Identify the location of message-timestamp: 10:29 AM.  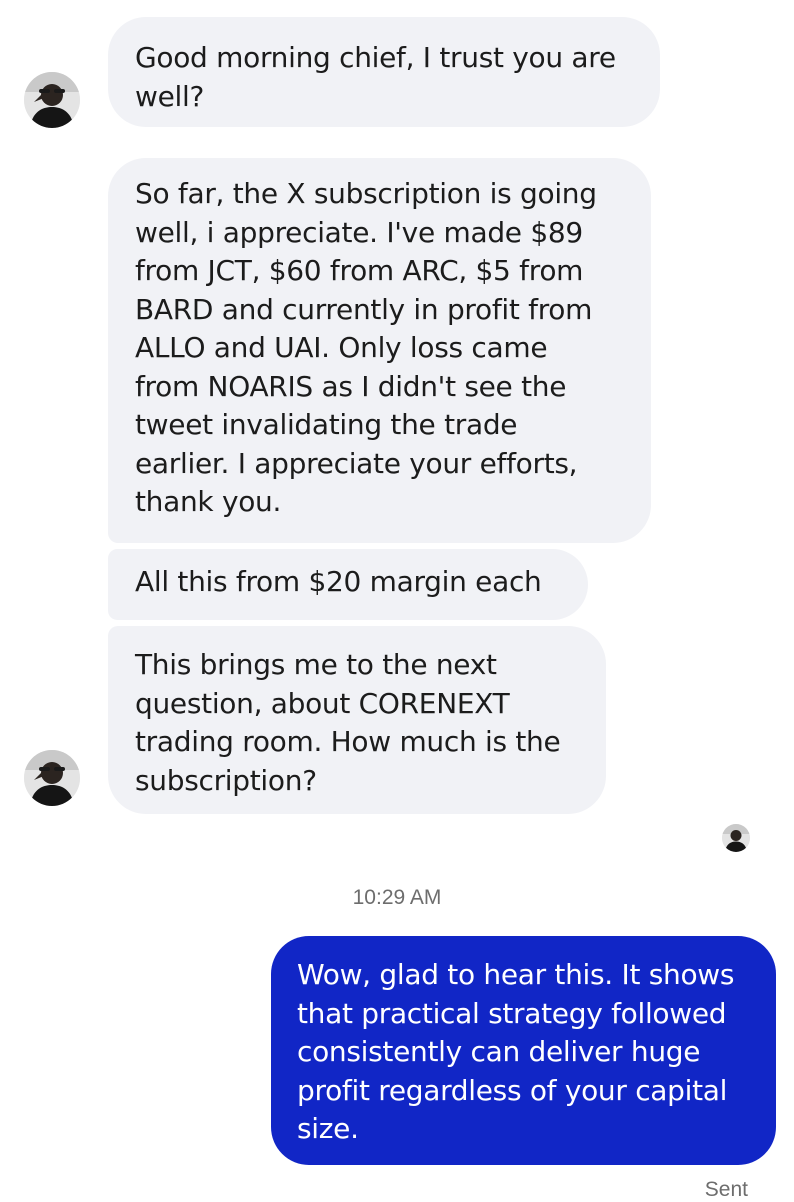
(397, 897).